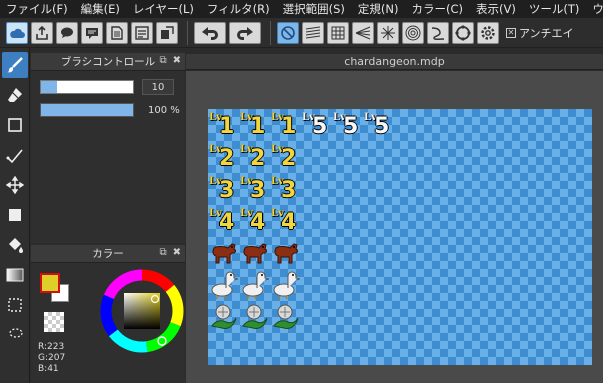 This screenshot has height=383, width=603. Describe the element at coordinates (394, 62) in the screenshot. I see `document-title: chardangeon.mdp` at that location.